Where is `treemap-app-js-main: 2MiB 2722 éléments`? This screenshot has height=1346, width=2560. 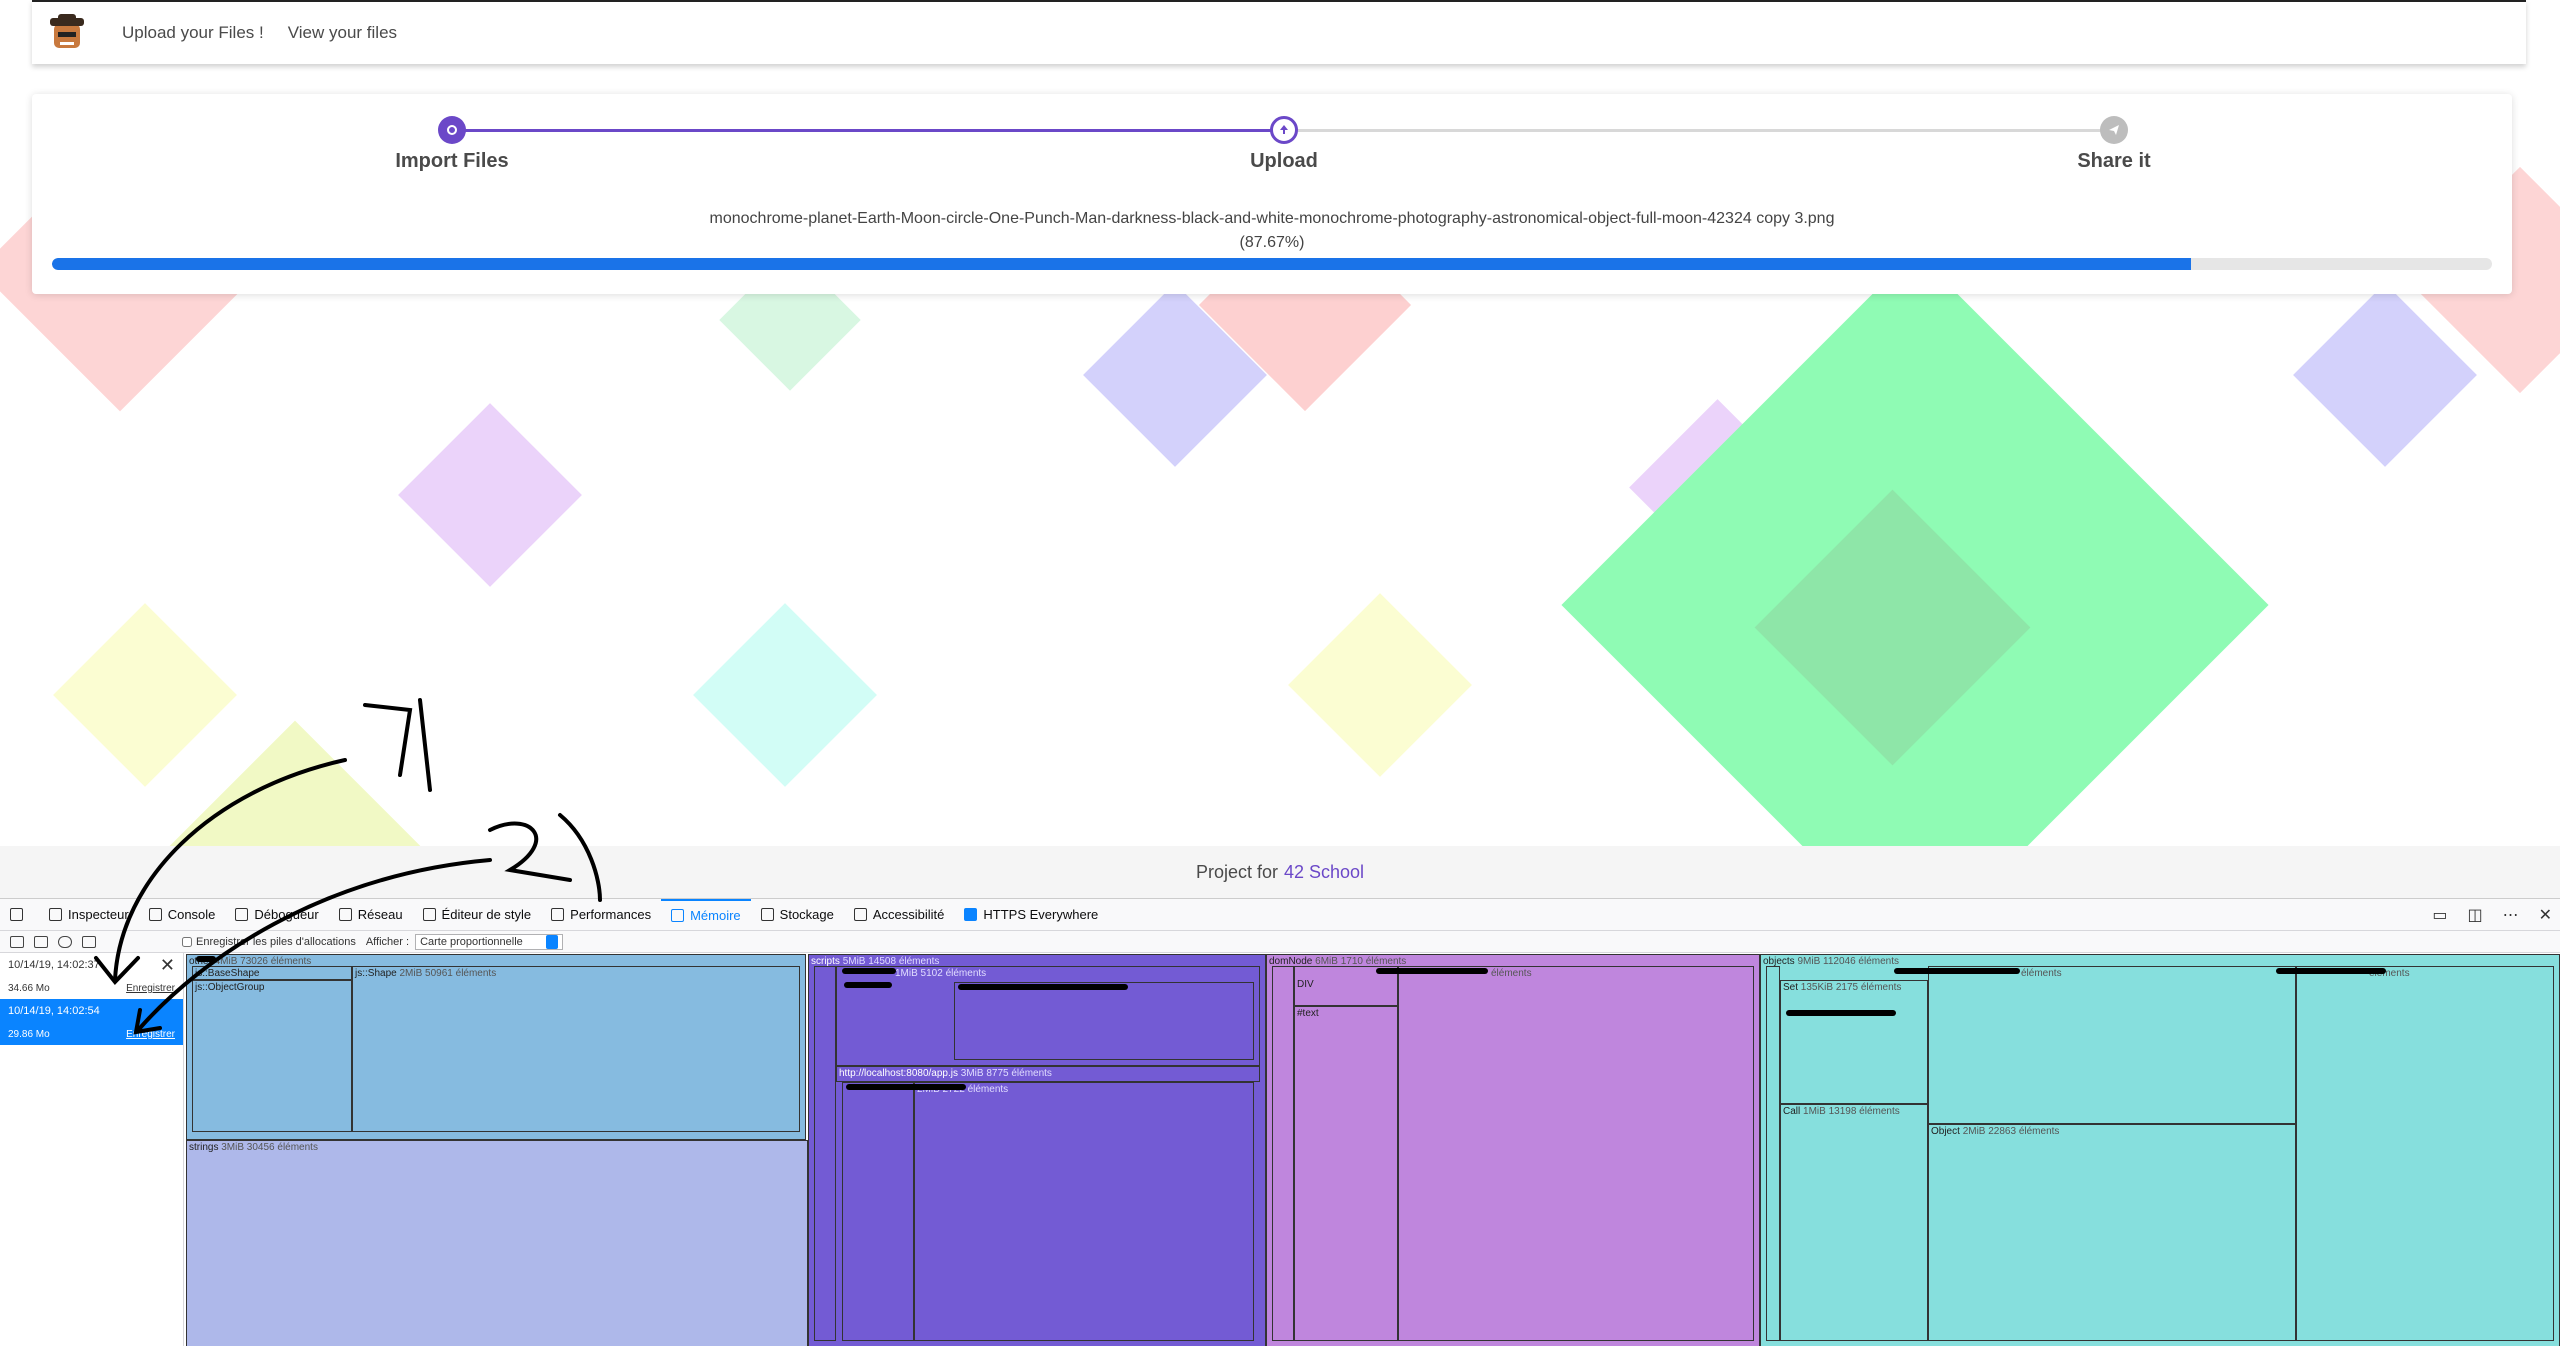
treemap-app-js-main: 2MiB 2722 éléments is located at coordinates (1084, 1211).